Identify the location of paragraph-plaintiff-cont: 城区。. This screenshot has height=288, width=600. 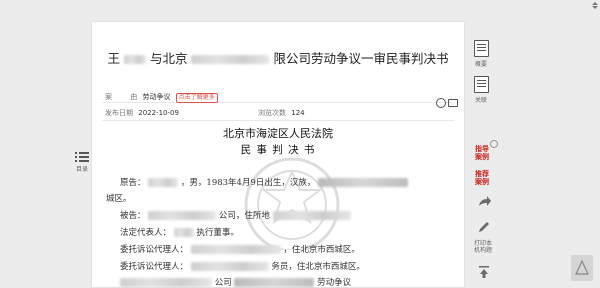
(119, 198).